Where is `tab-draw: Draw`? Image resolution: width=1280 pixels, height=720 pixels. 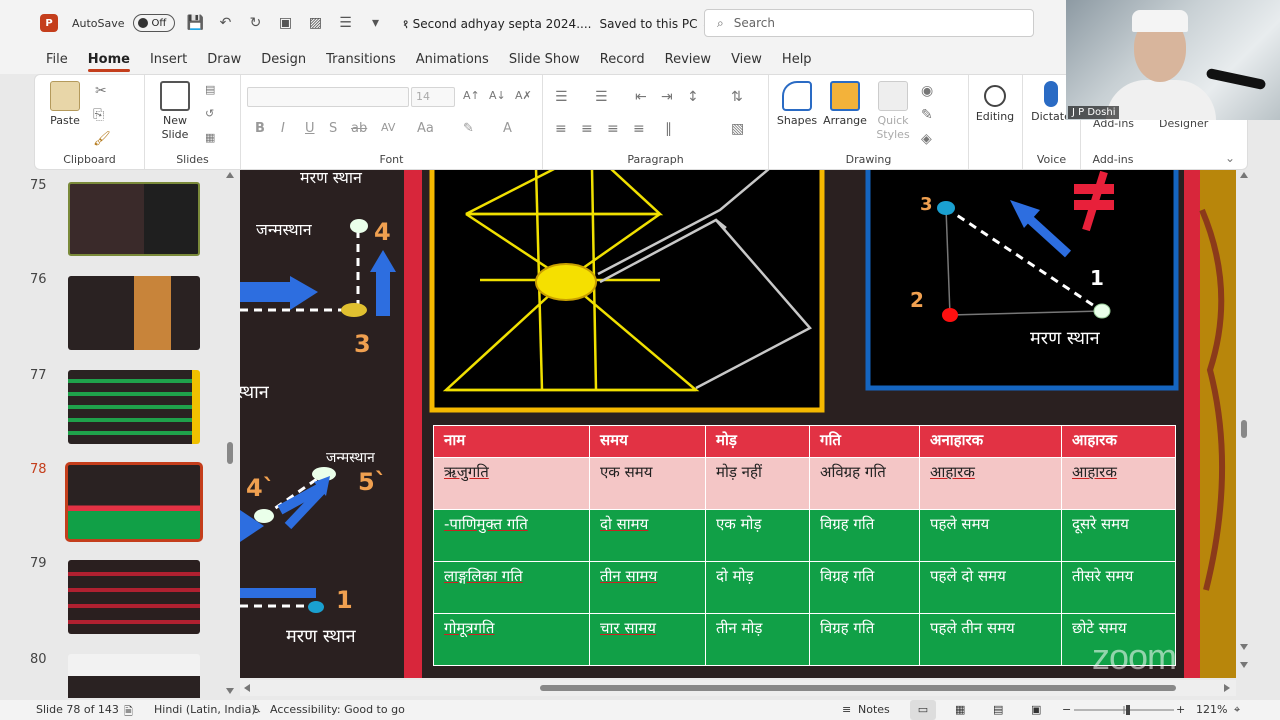 tab-draw: Draw is located at coordinates (224, 60).